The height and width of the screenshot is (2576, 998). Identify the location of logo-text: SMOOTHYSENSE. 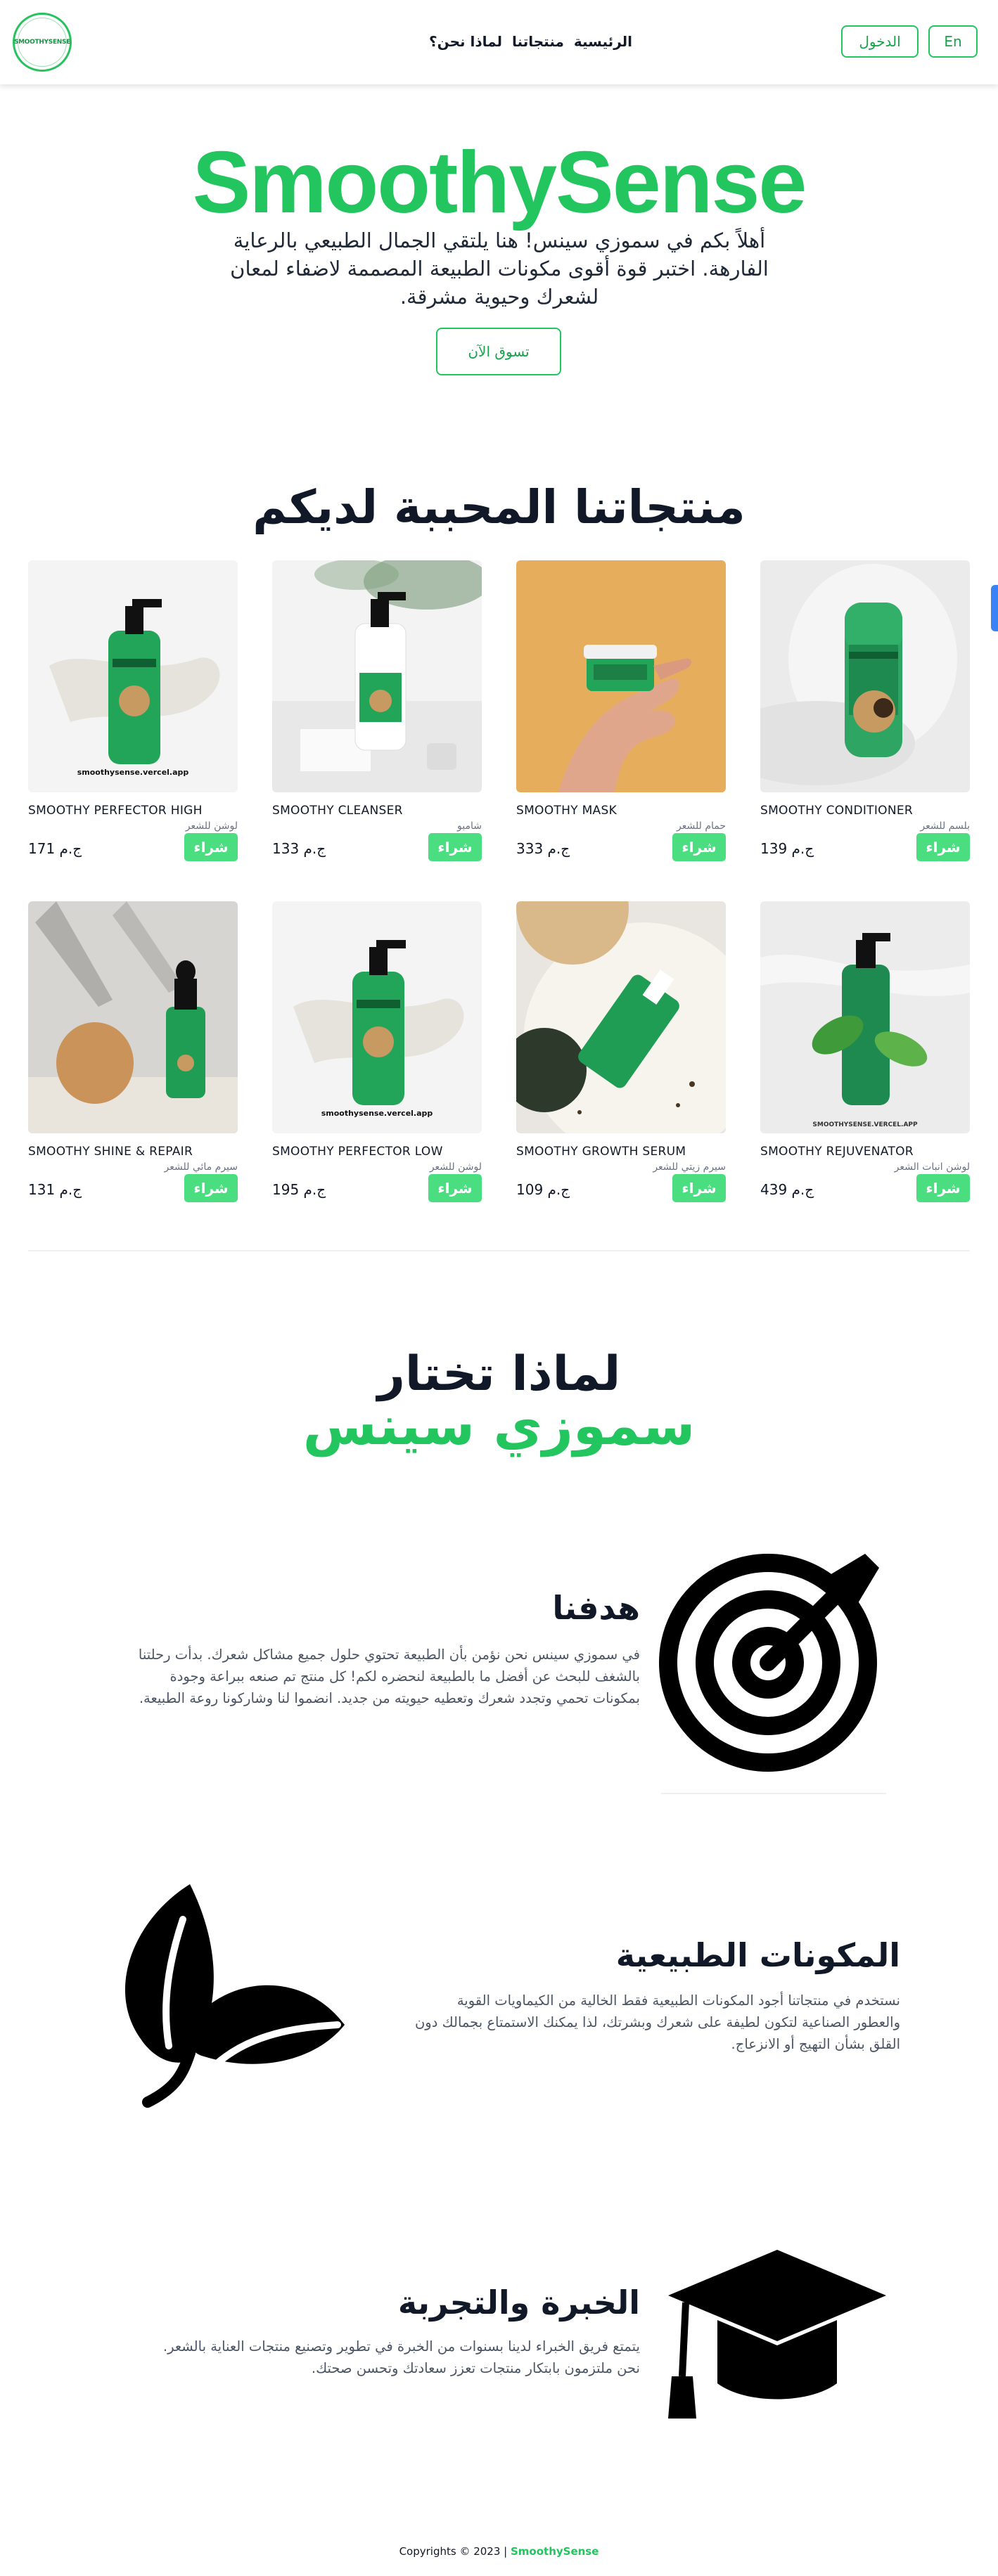
(42, 42).